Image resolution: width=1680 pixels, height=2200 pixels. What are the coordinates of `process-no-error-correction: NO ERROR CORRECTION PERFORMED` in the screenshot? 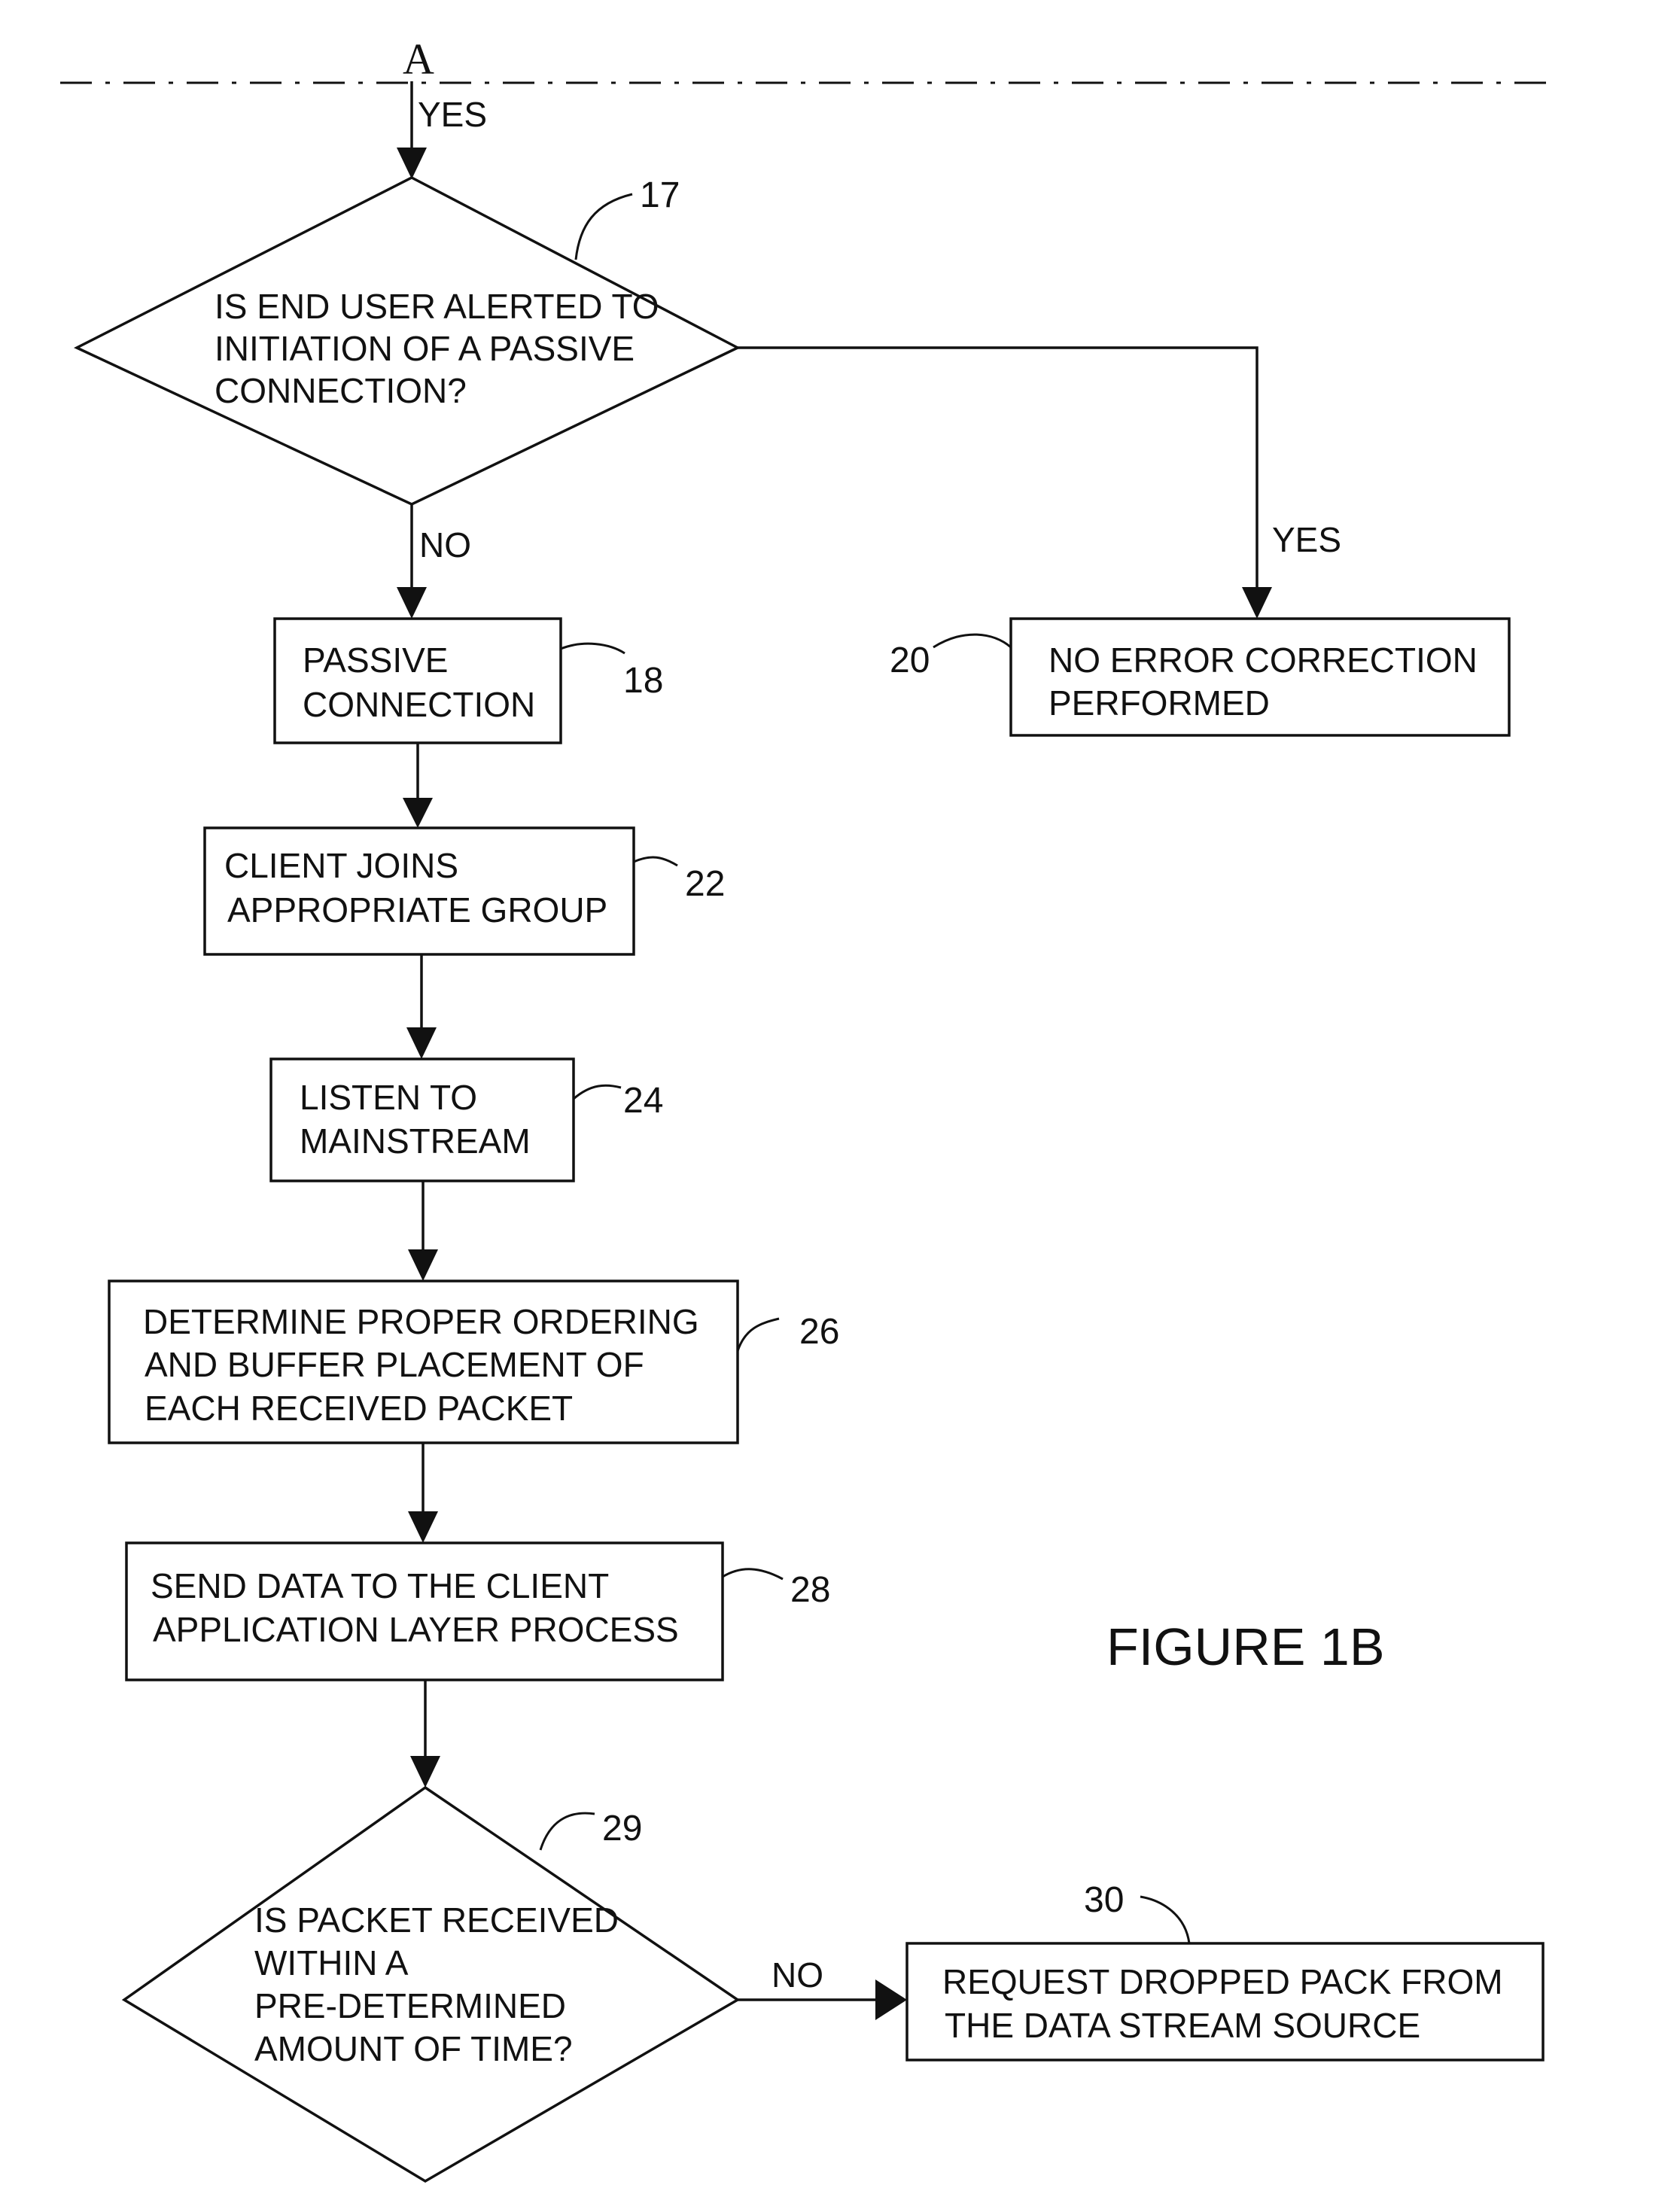 It's located at (1260, 677).